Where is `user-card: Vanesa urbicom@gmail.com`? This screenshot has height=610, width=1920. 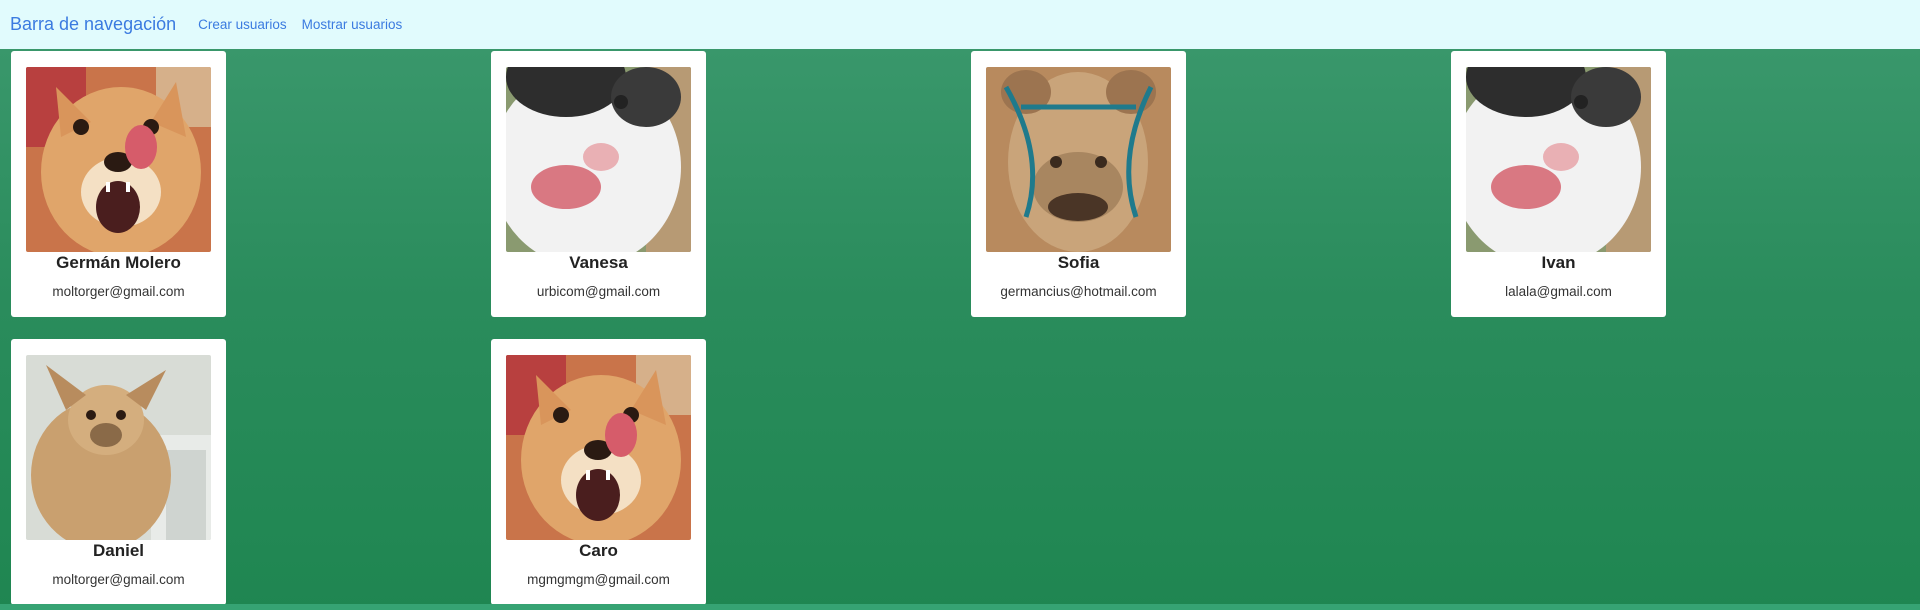 user-card: Vanesa urbicom@gmail.com is located at coordinates (598, 184).